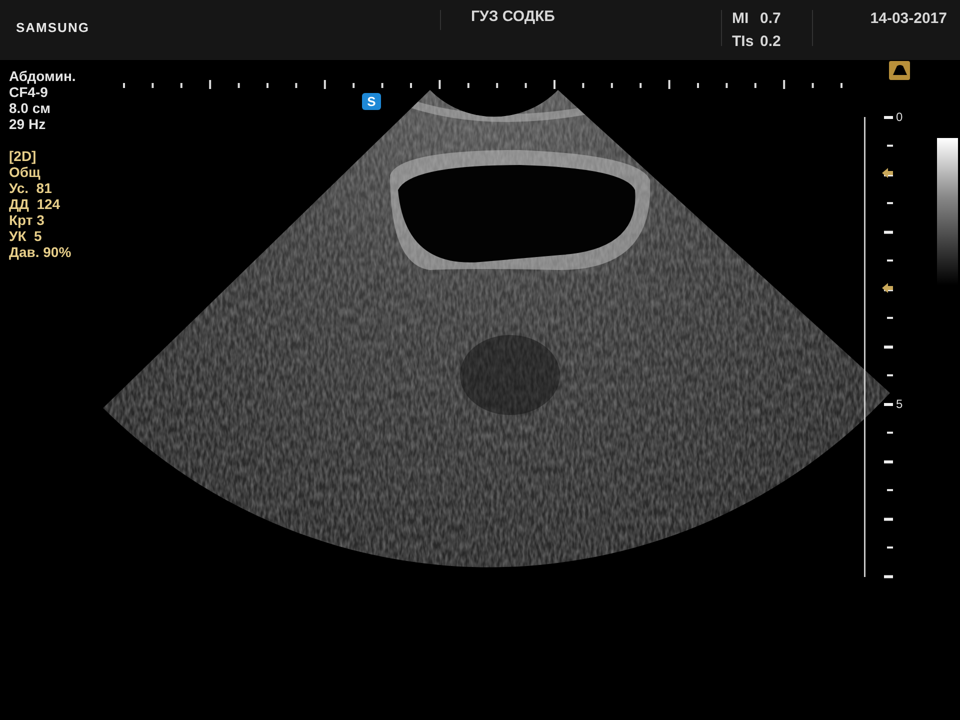 Image resolution: width=960 pixels, height=720 pixels. I want to click on depth-label: 0, so click(899, 117).